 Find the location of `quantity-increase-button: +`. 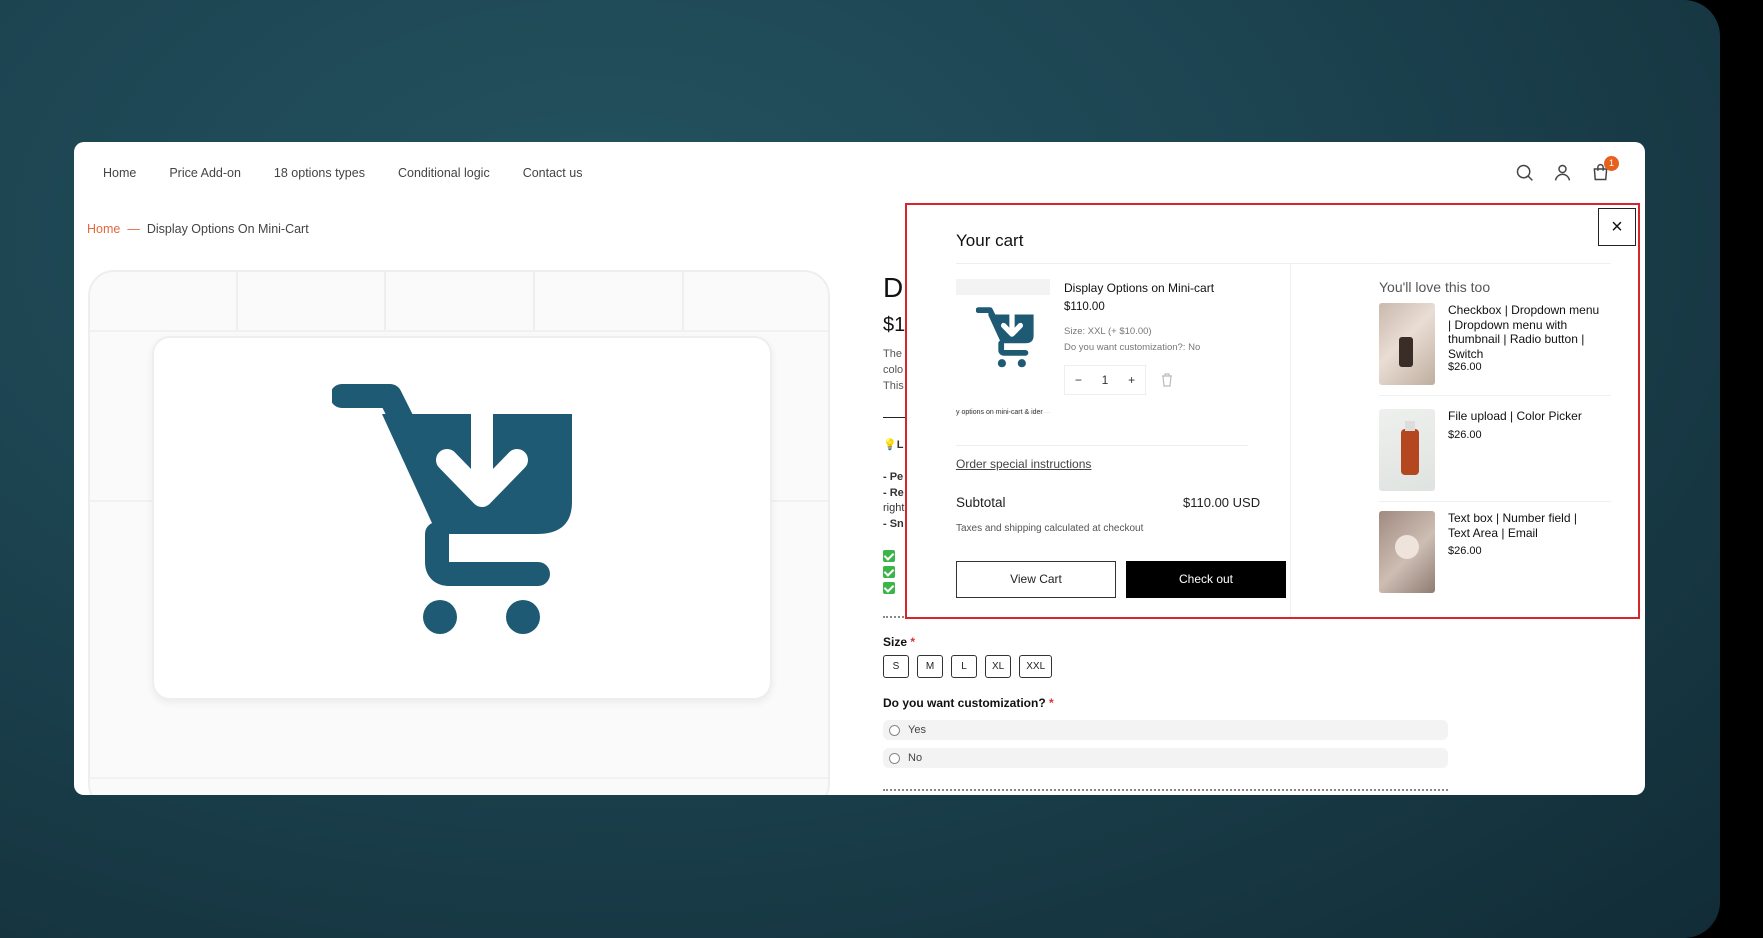

quantity-increase-button: + is located at coordinates (1131, 380).